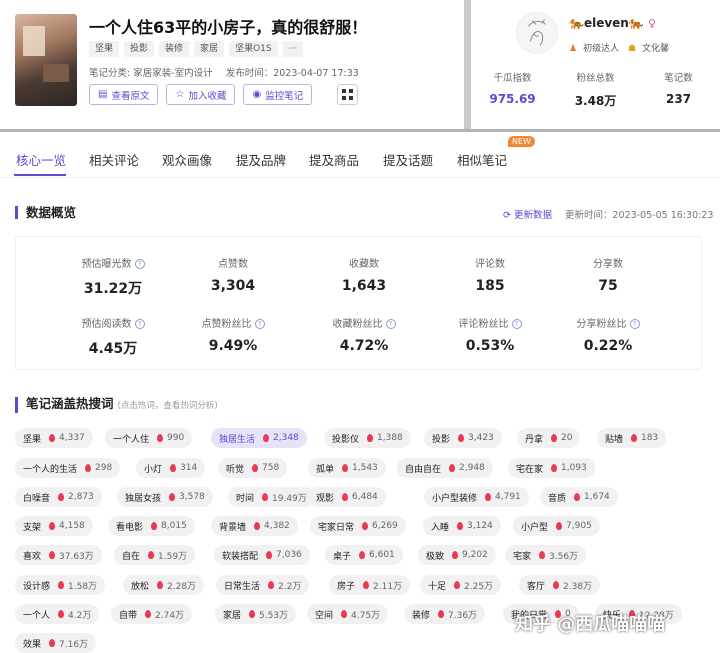 The height and width of the screenshot is (653, 720). I want to click on keyword-chip: 十足 2.25万, so click(461, 585).